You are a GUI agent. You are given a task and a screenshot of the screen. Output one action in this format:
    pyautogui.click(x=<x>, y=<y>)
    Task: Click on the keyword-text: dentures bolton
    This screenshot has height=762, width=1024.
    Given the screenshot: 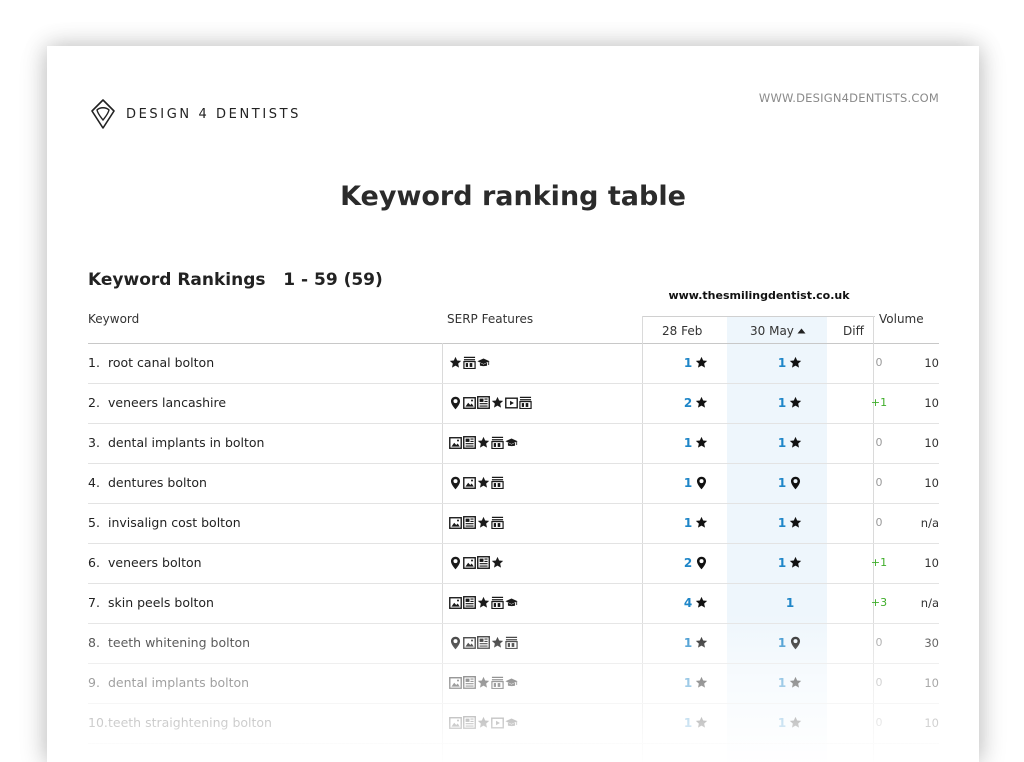 What is the action you would take?
    pyautogui.click(x=157, y=482)
    